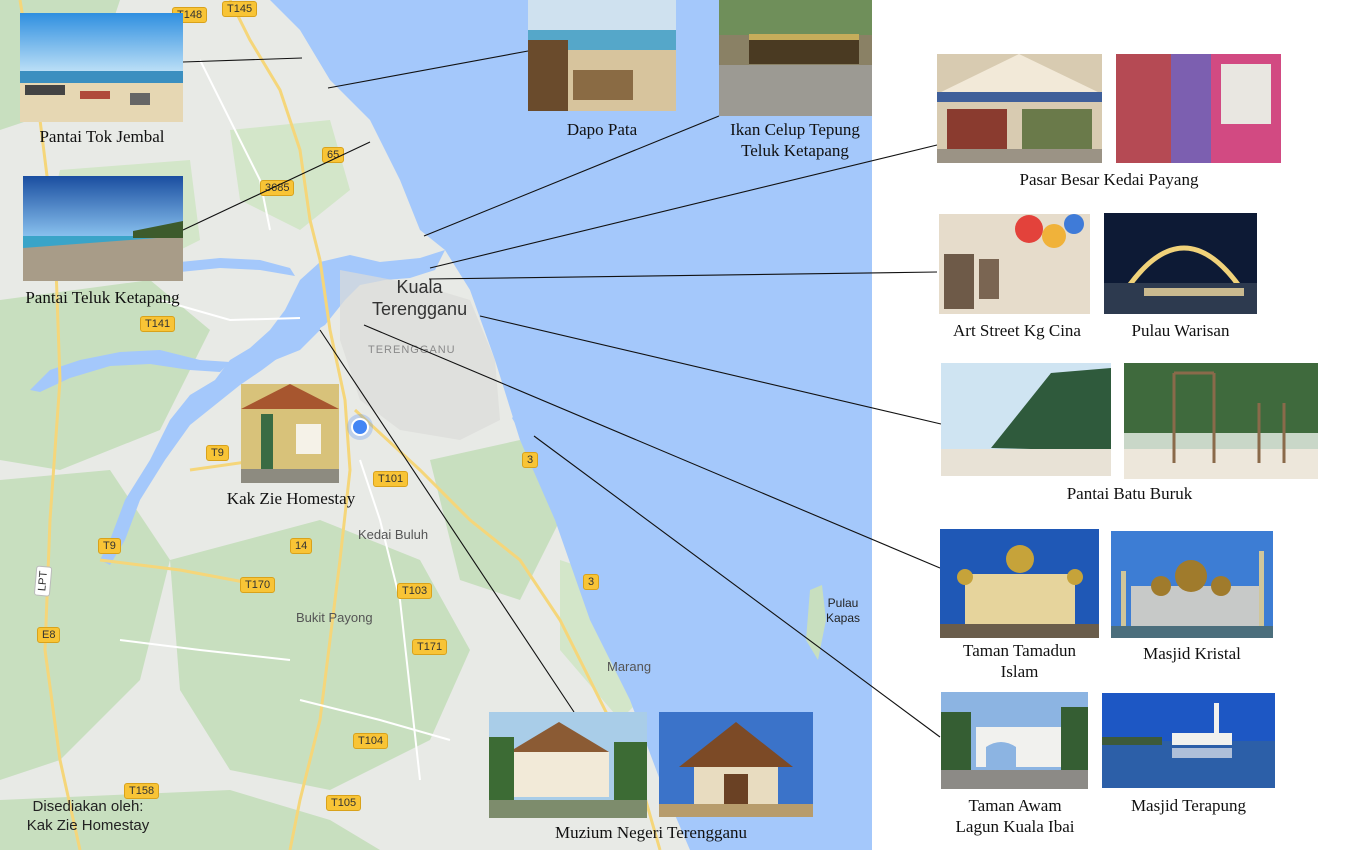  I want to click on photo-taman-tamadun, so click(1019, 583).